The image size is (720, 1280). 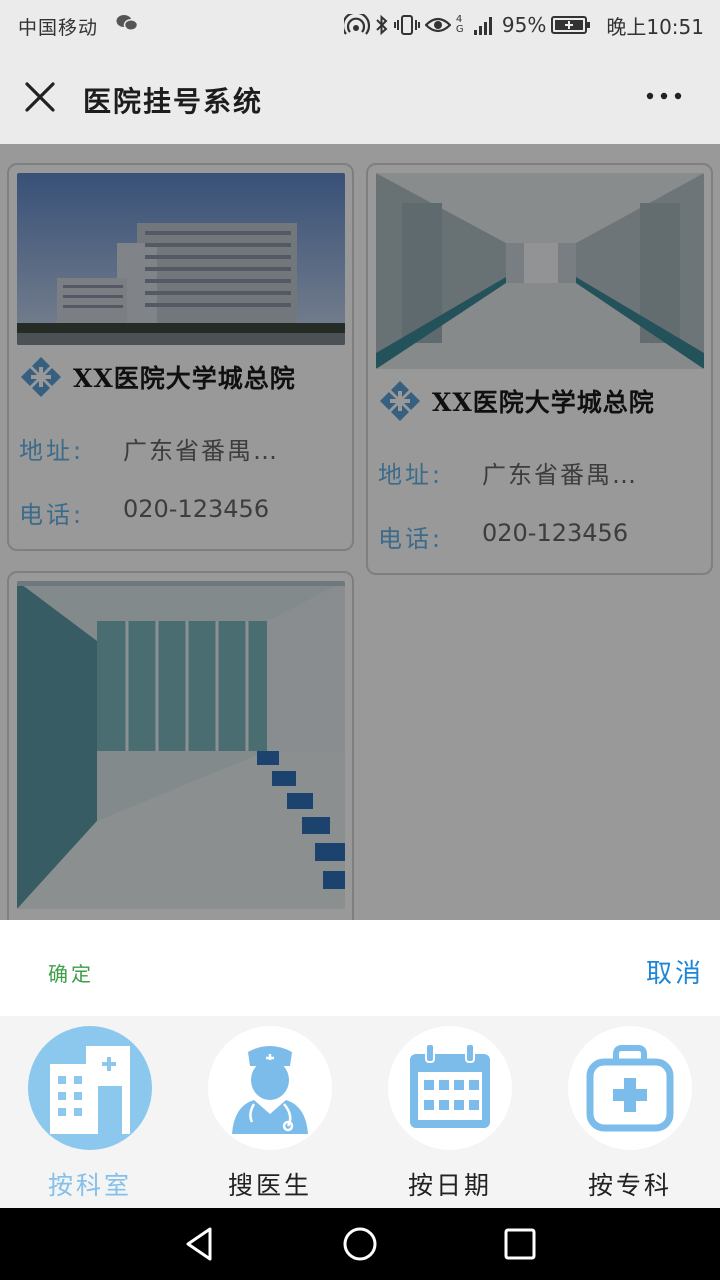 What do you see at coordinates (71, 972) in the screenshot?
I see `confirm-button: 确定` at bounding box center [71, 972].